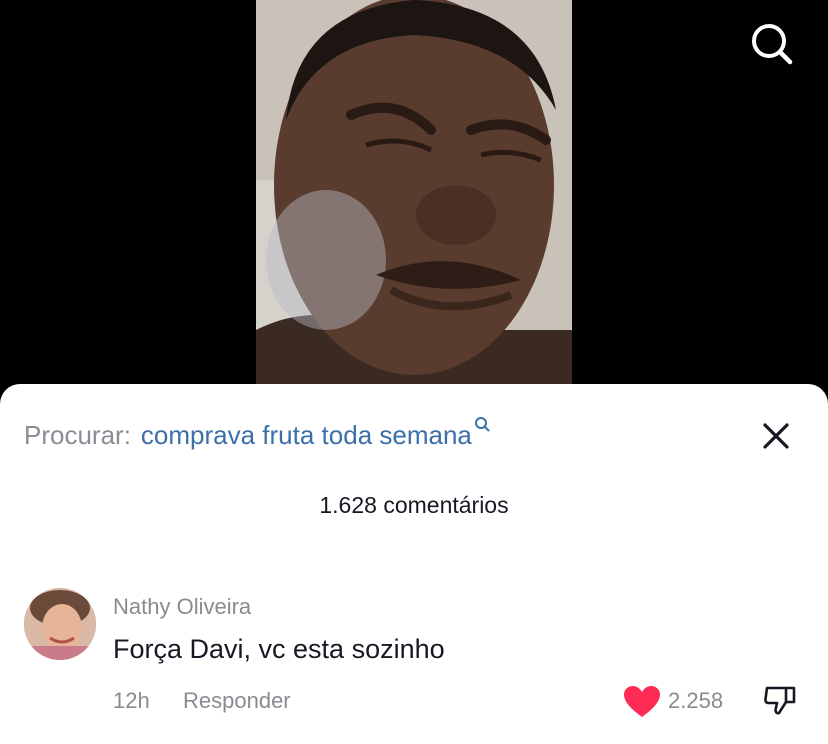  What do you see at coordinates (131, 700) in the screenshot?
I see `comment-time: 12h` at bounding box center [131, 700].